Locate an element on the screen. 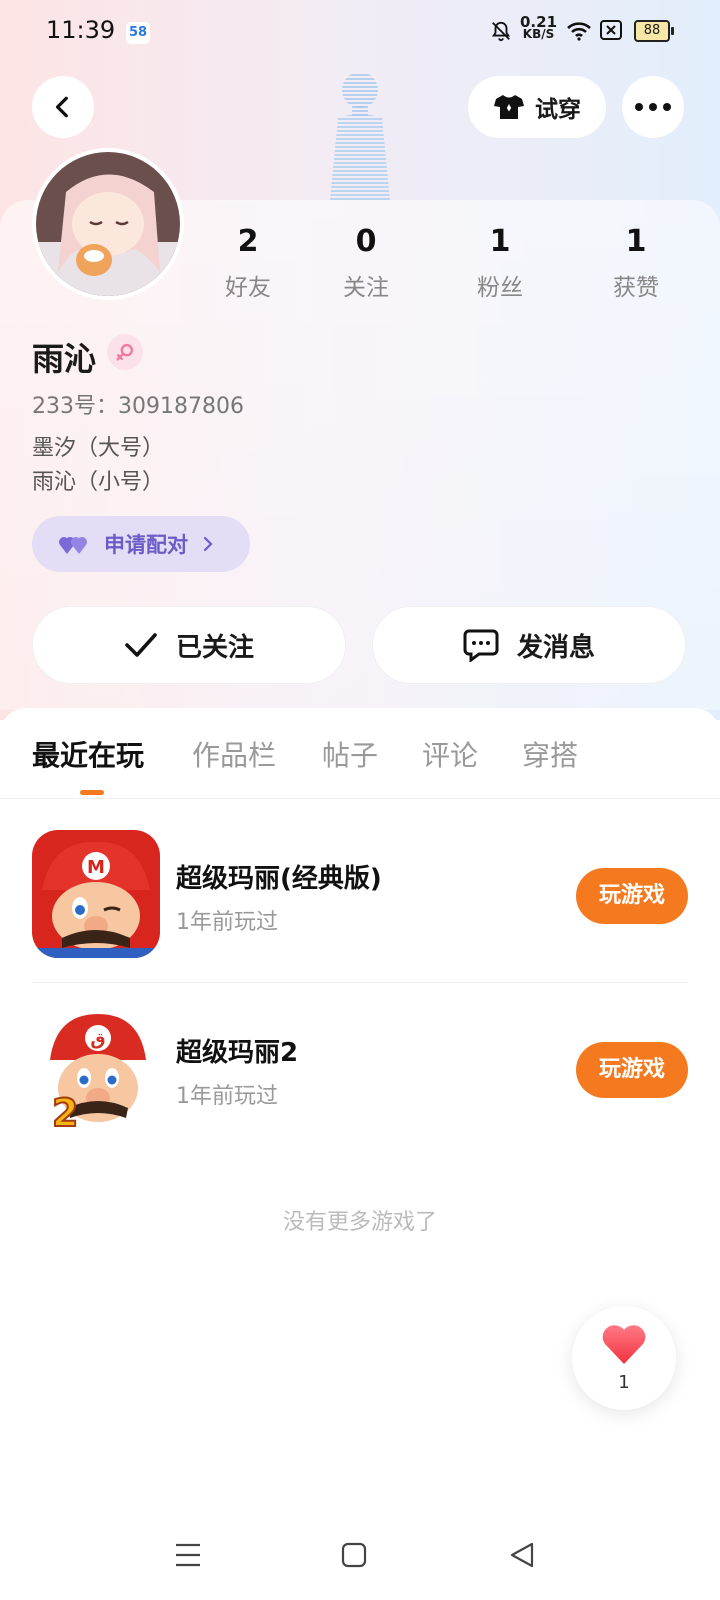 The image size is (720, 1600). stat-label: 粉丝 is located at coordinates (500, 288).